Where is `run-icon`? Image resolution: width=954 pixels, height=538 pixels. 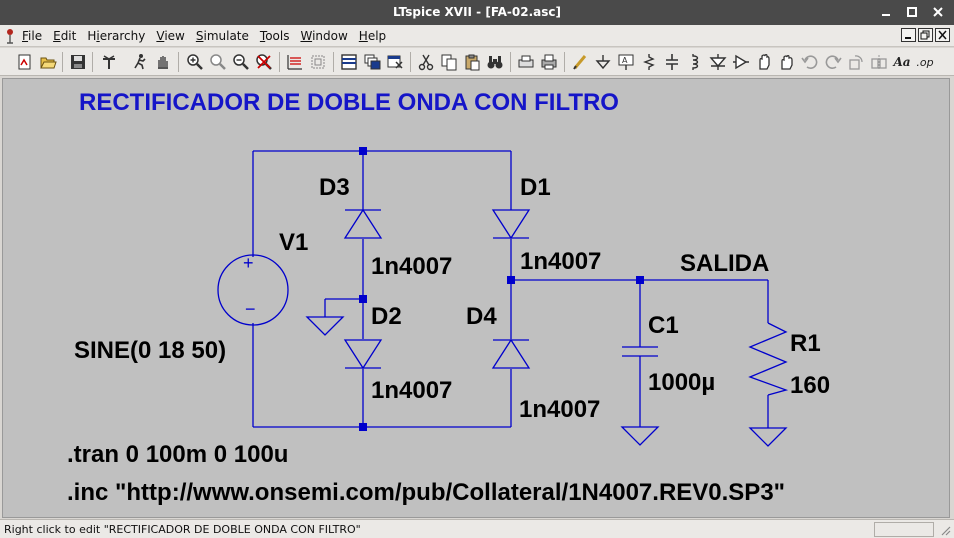 run-icon is located at coordinates (140, 62).